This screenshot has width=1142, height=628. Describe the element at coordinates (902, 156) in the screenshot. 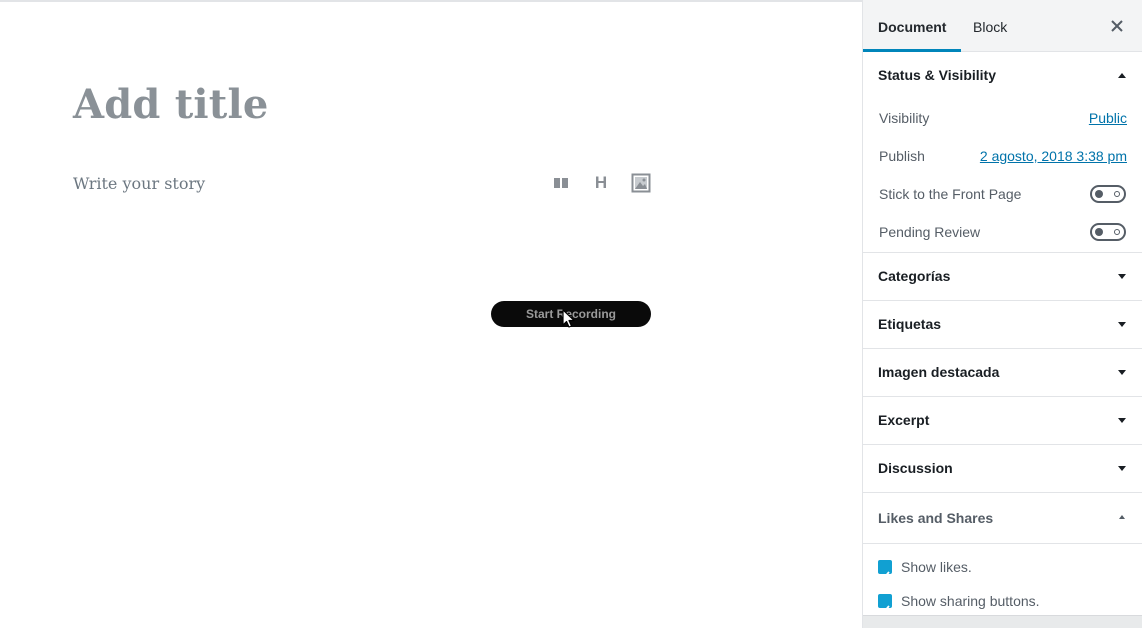

I see `publish-label: Publish` at that location.